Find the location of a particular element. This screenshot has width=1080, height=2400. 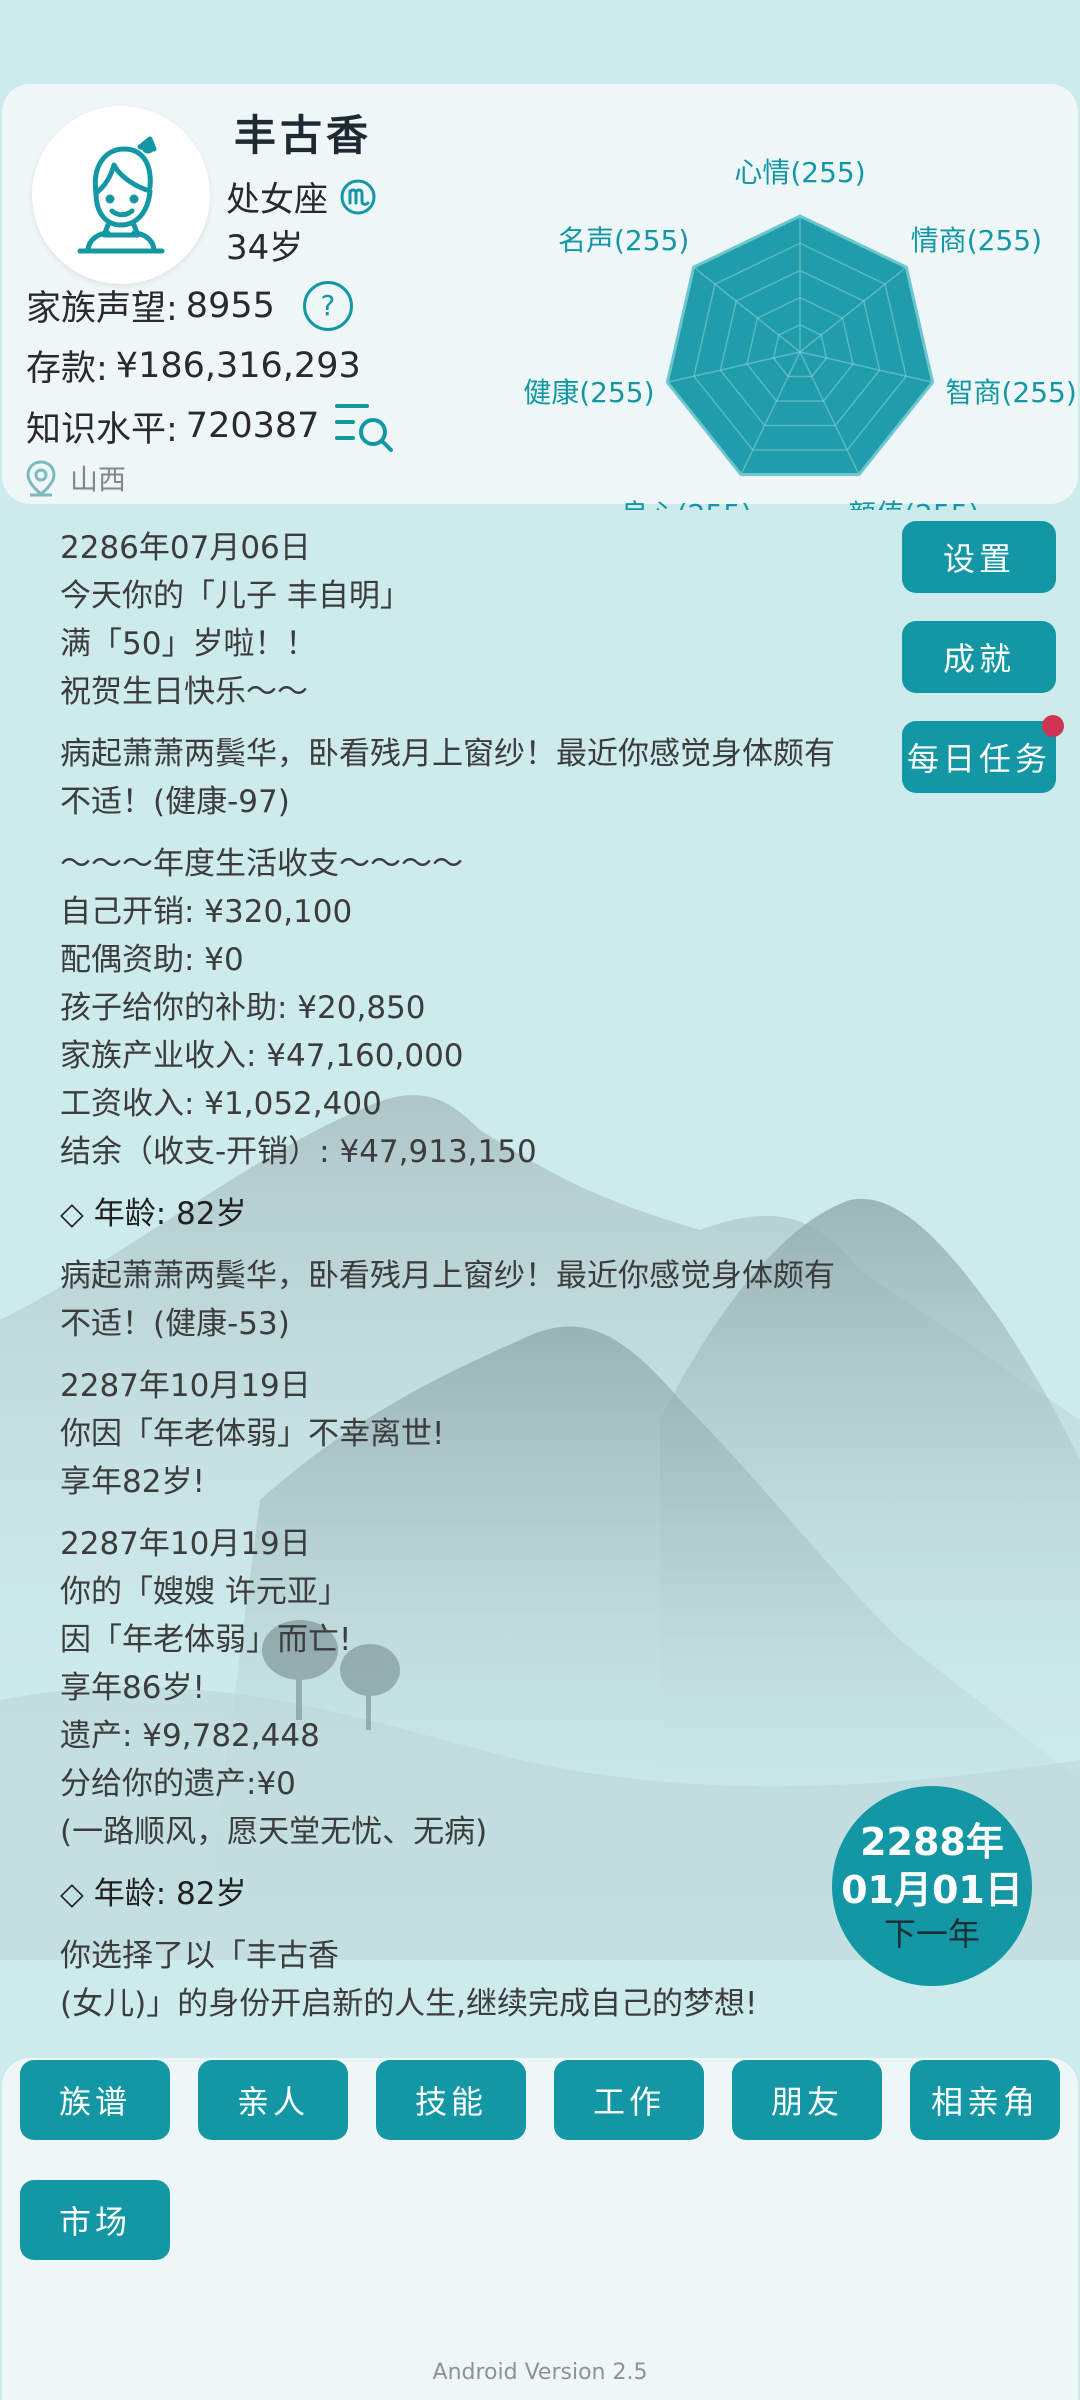

location: 山西 is located at coordinates (75, 478).